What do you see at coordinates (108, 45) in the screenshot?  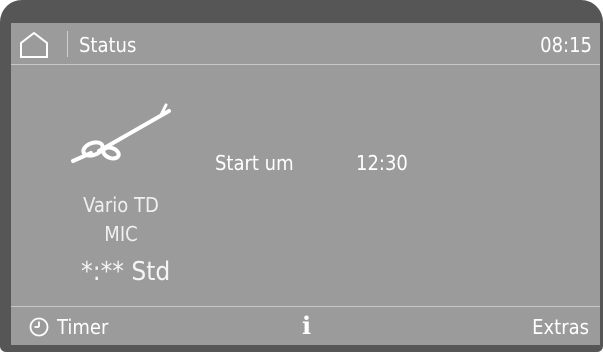 I see `page-title: Status` at bounding box center [108, 45].